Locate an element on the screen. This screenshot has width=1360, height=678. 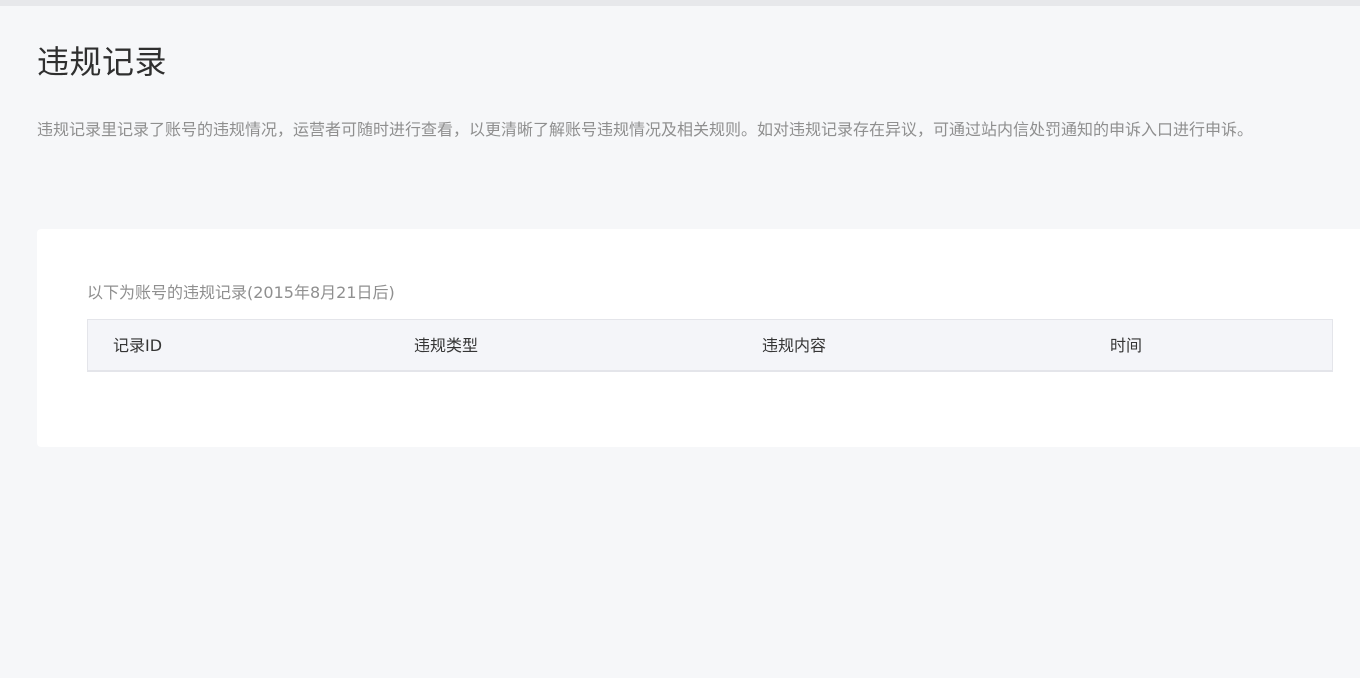
violation-records-table: 记录ID 违规类型 违规内容 时间 is located at coordinates (710, 345).